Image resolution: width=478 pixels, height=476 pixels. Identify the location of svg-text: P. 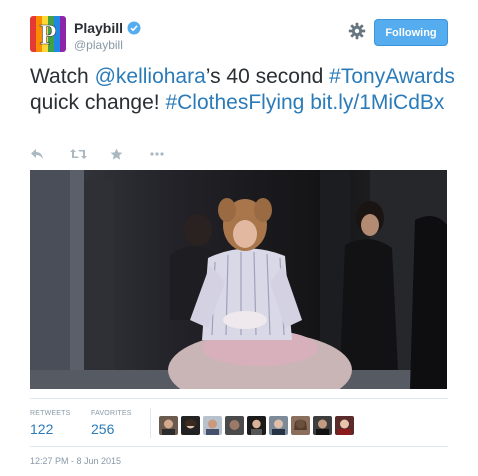
(47, 35).